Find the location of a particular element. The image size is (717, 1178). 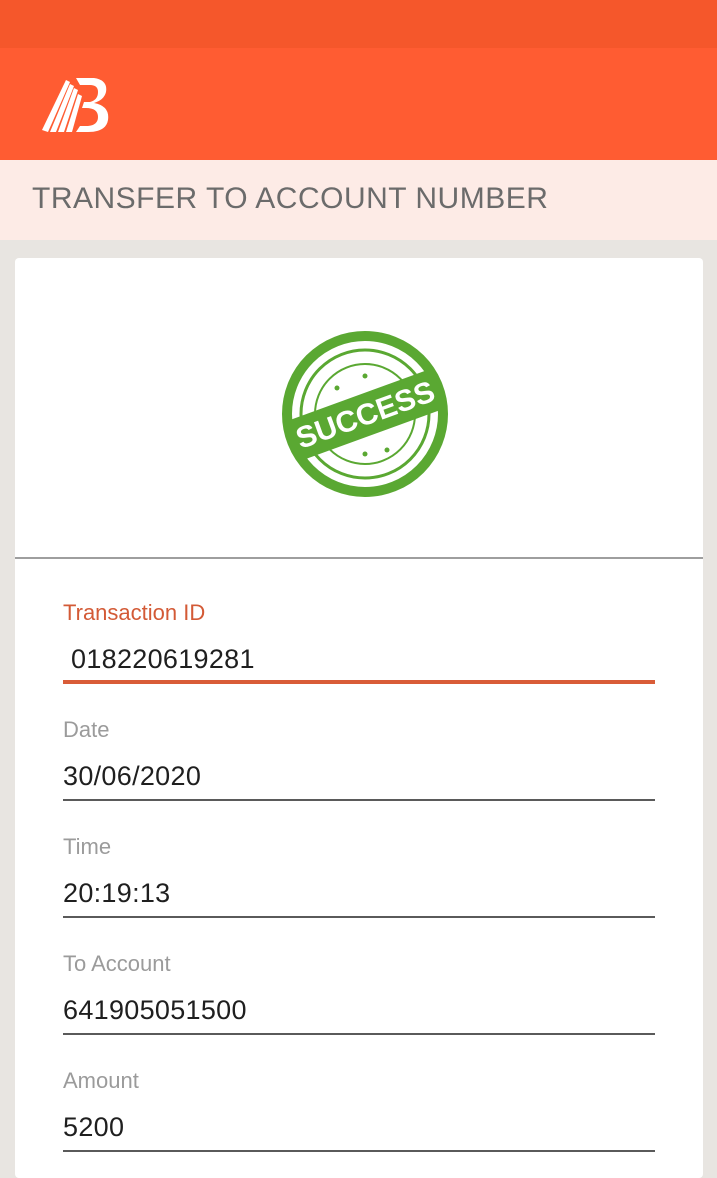

date-underline is located at coordinates (359, 800).